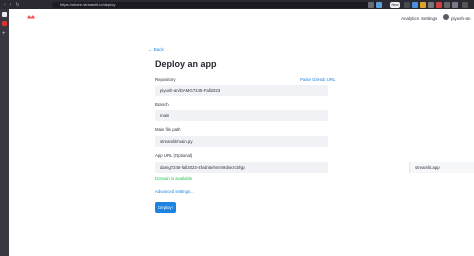  Describe the element at coordinates (371, 4) in the screenshot. I see `bookmark-icon` at that location.